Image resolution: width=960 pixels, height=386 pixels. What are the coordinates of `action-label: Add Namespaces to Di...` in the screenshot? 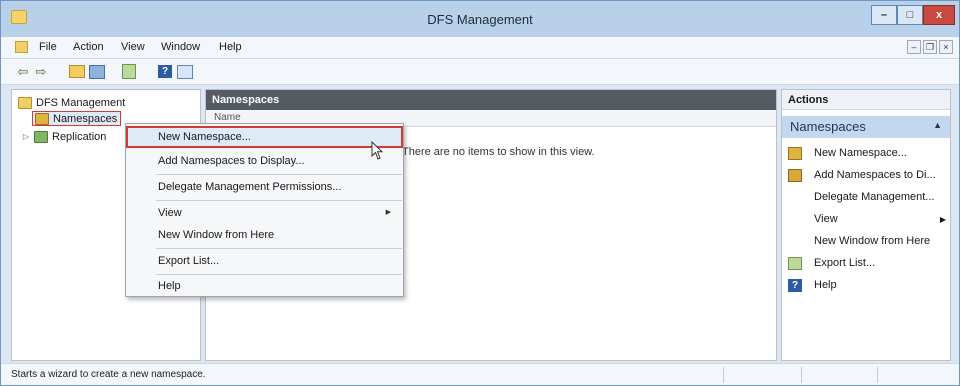 It's located at (875, 175).